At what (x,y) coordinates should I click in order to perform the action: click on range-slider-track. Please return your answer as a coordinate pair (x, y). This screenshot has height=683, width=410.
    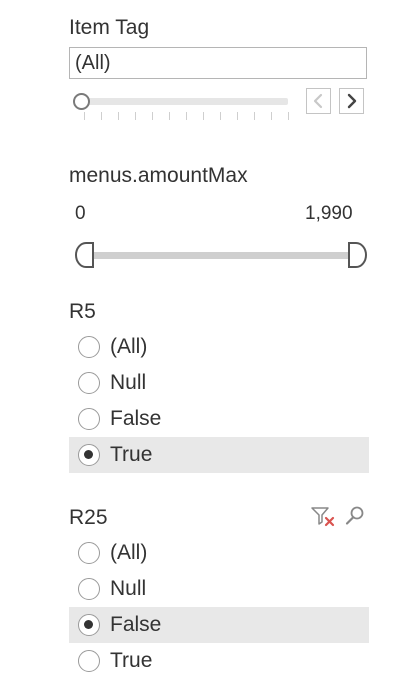
    Looking at the image, I should click on (220, 255).